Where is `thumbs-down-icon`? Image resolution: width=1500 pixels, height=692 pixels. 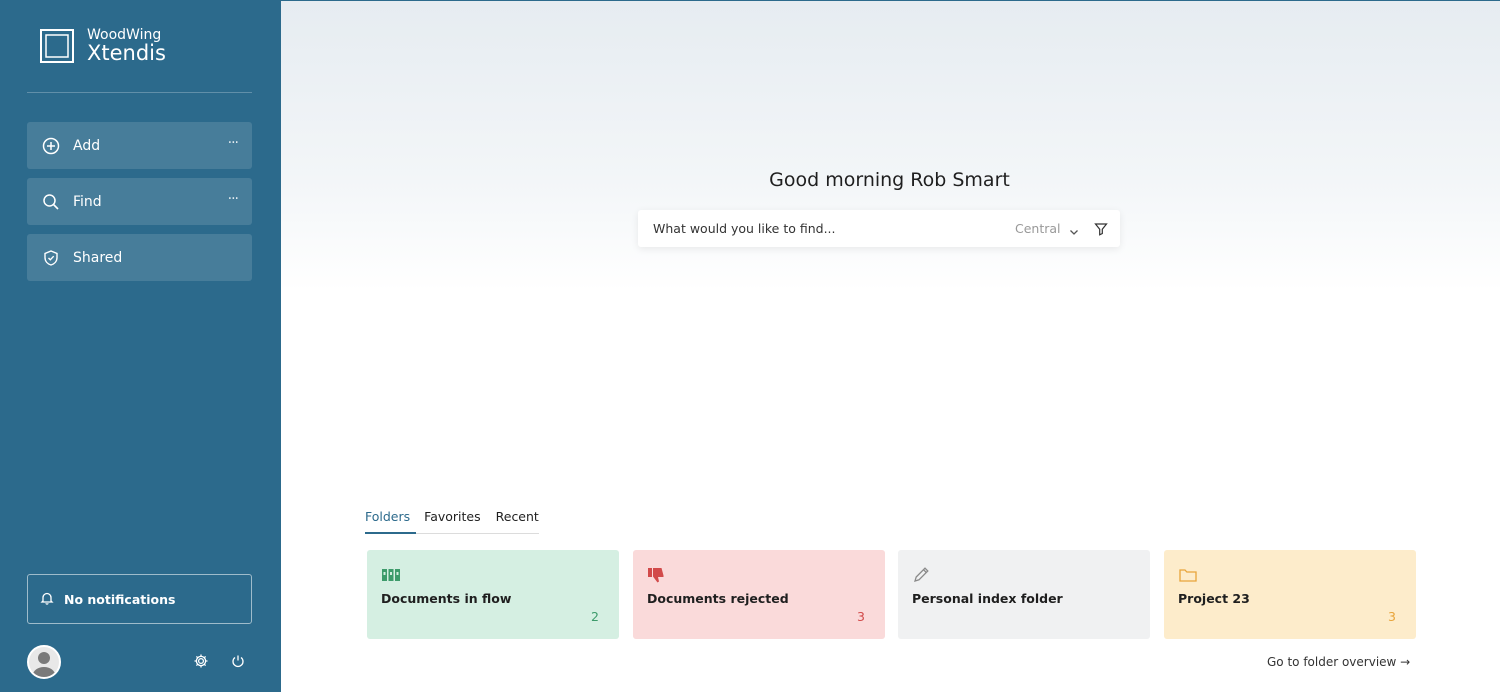 thumbs-down-icon is located at coordinates (657, 575).